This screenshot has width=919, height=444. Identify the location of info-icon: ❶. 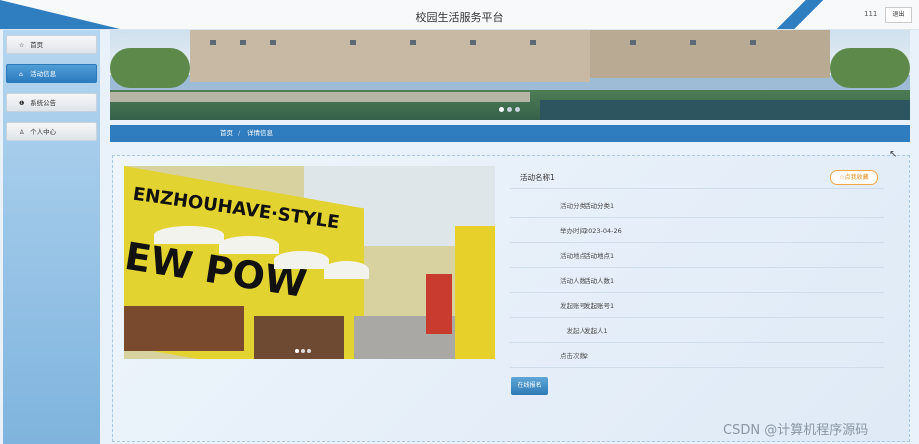
(22, 103).